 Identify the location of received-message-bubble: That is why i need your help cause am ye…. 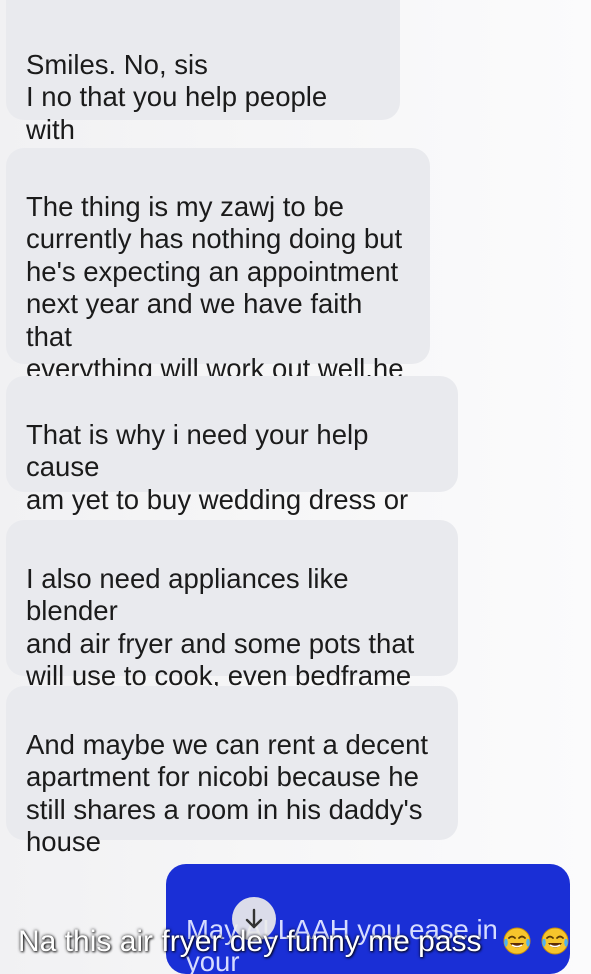
(232, 461).